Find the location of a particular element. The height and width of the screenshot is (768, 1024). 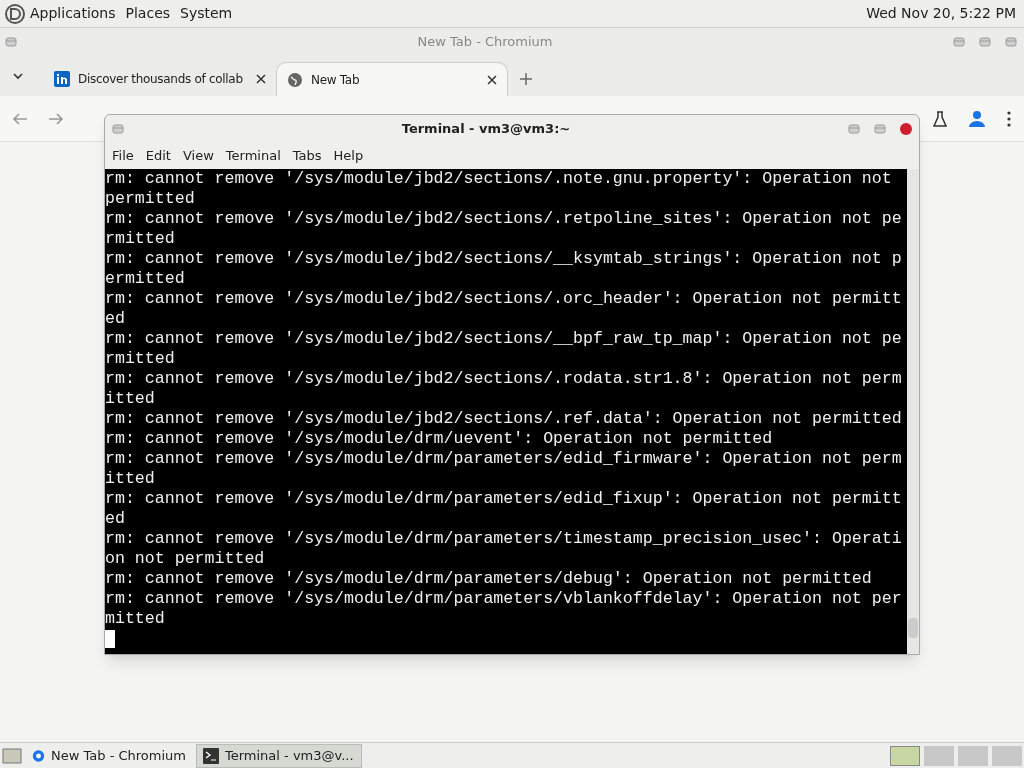

terminal-line: rm: cannot remove '/sys/module/drm/parameters/edid_firmware': Operation not perm is located at coordinates (503, 459).